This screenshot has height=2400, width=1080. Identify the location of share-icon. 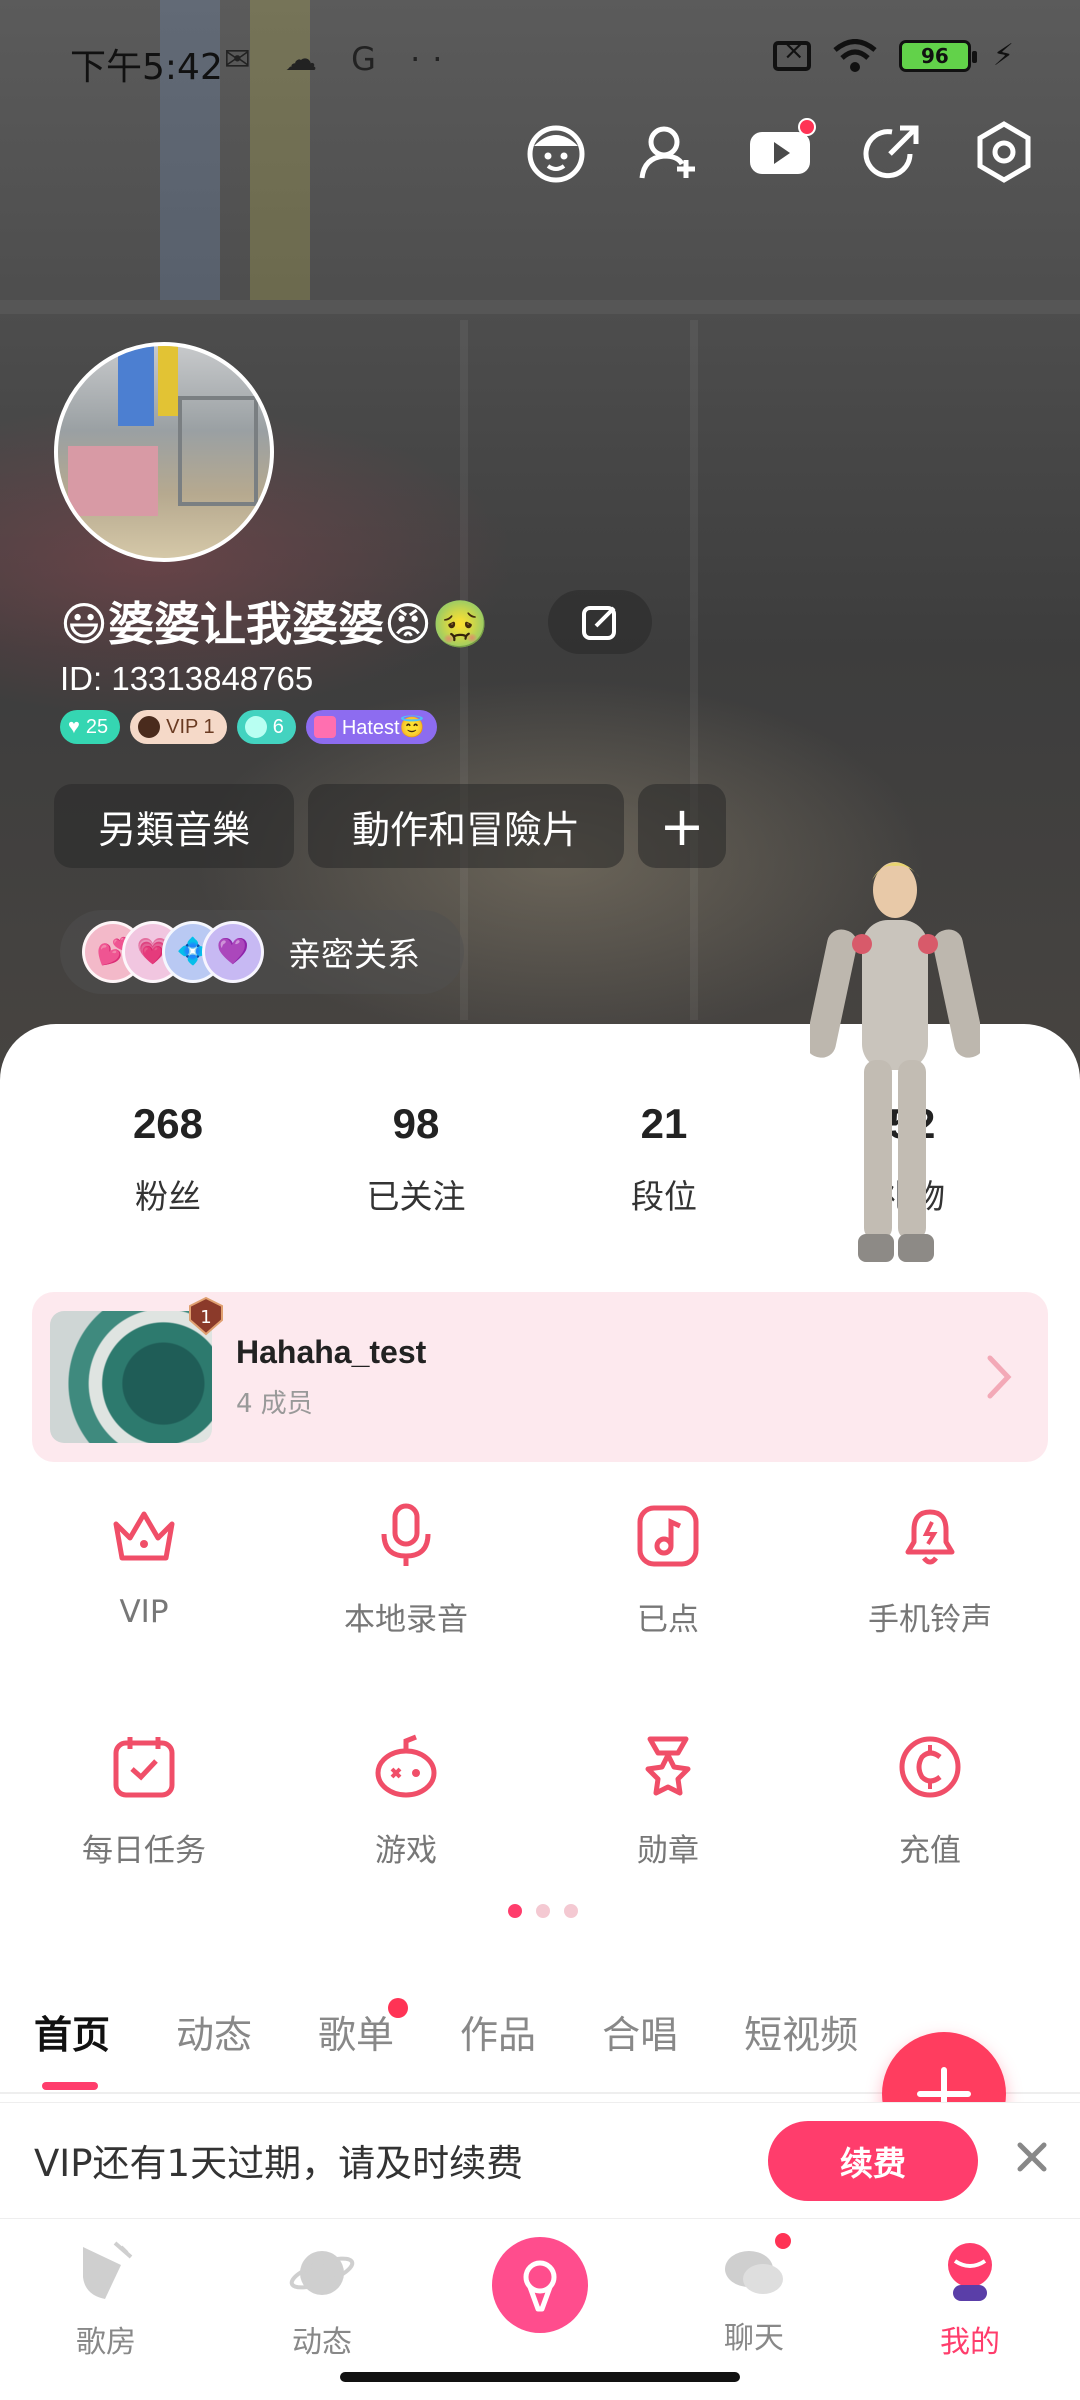
(892, 152).